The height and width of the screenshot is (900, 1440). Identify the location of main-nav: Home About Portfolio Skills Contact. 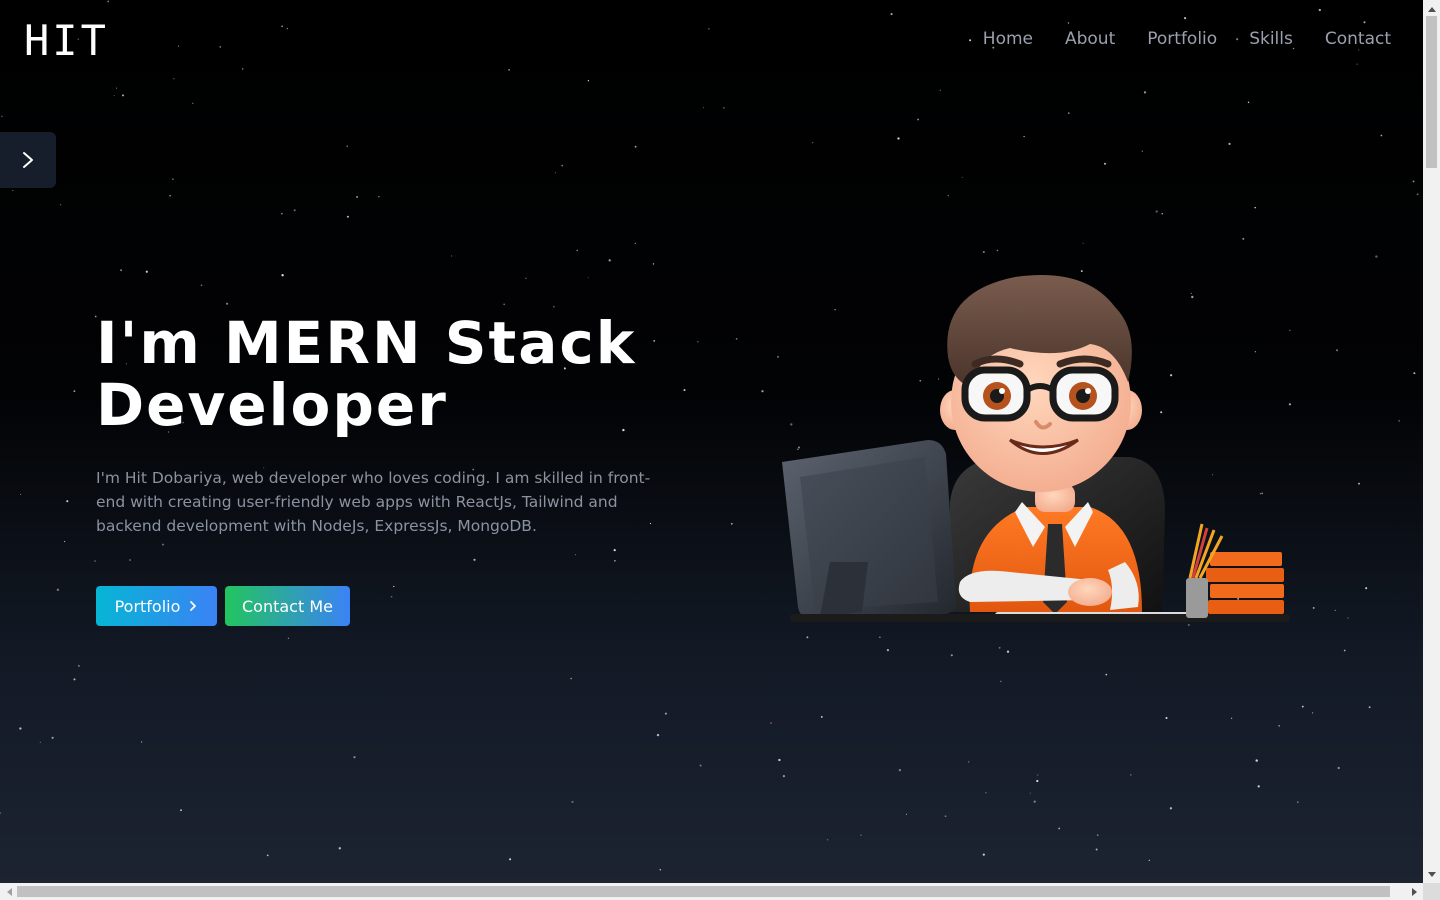
(1187, 39).